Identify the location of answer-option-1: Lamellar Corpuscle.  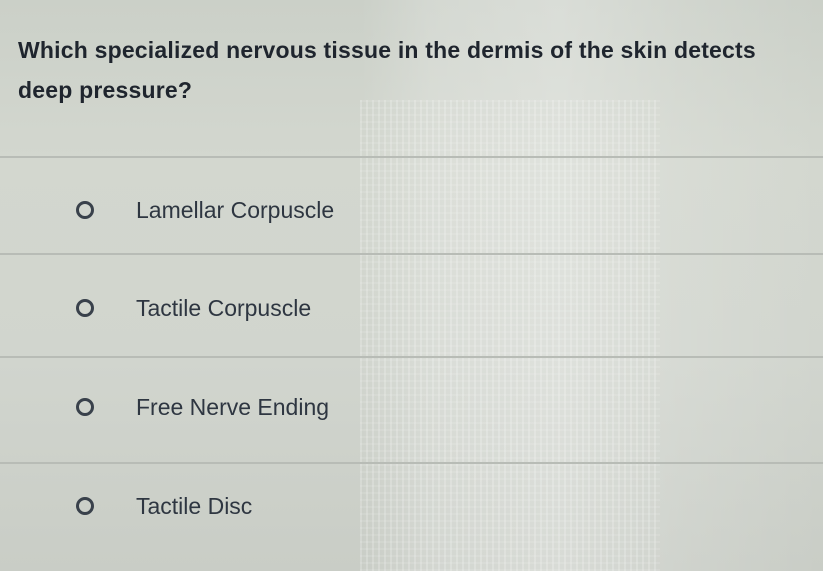
(286, 210).